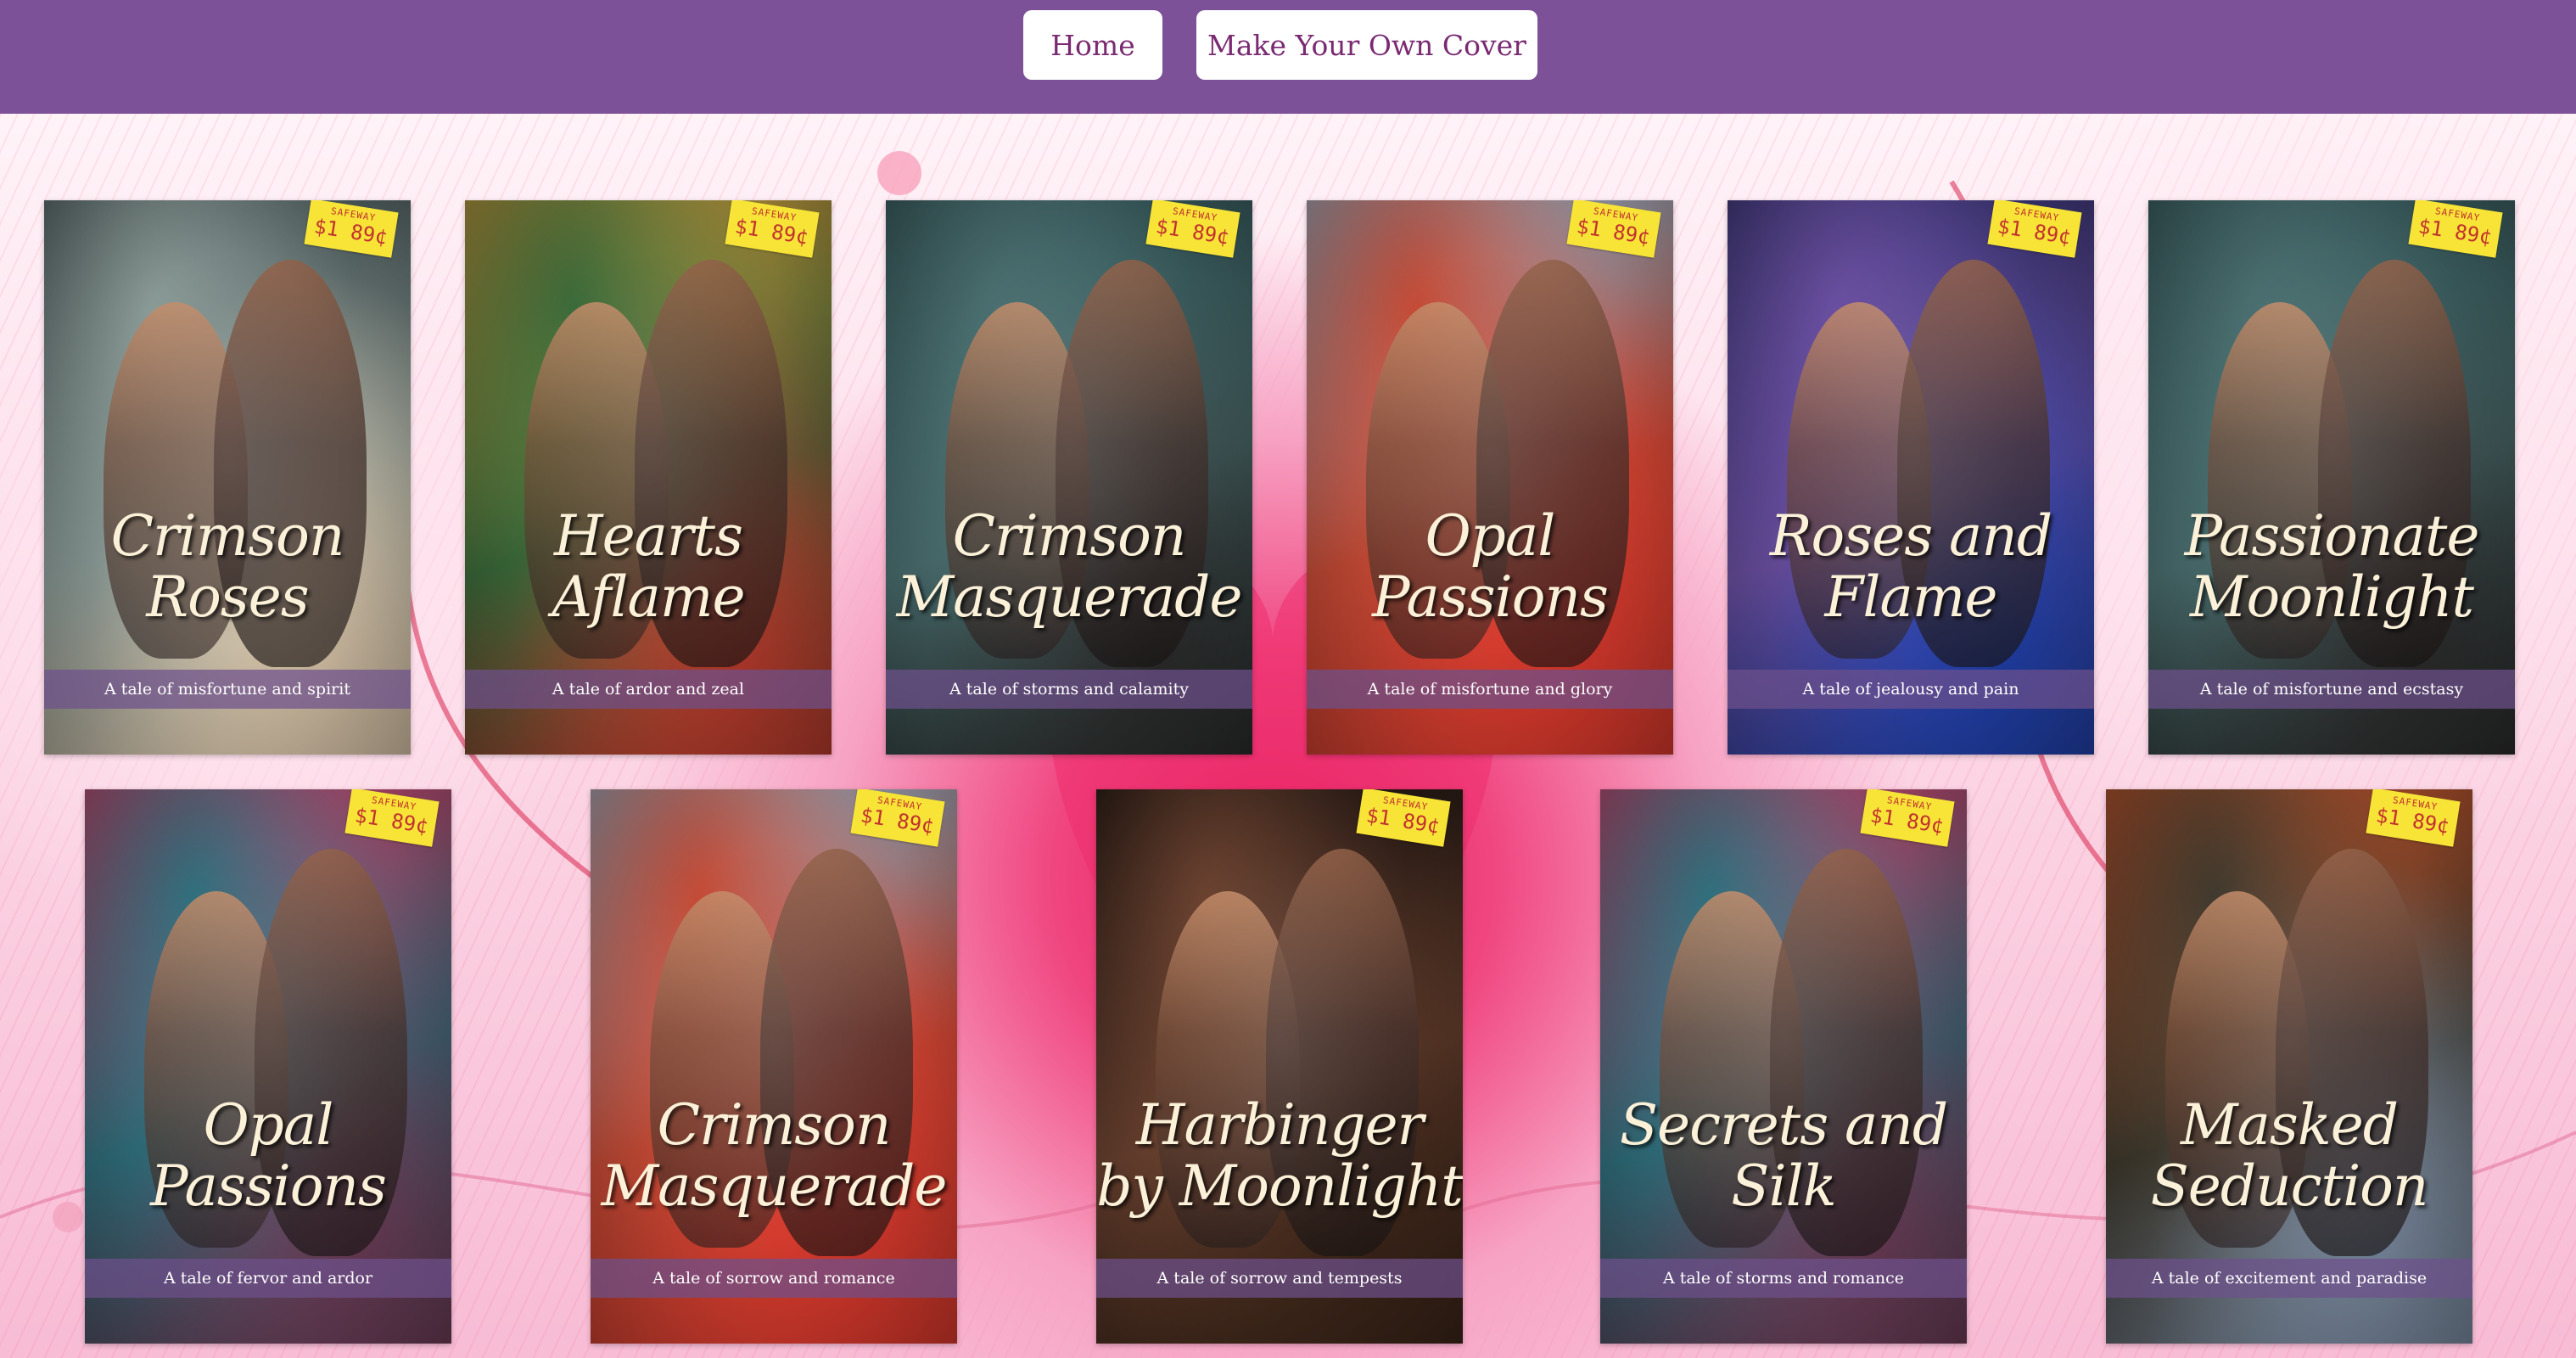 The width and height of the screenshot is (2576, 1358). What do you see at coordinates (648, 536) in the screenshot?
I see `cover-title-line: Hearts` at bounding box center [648, 536].